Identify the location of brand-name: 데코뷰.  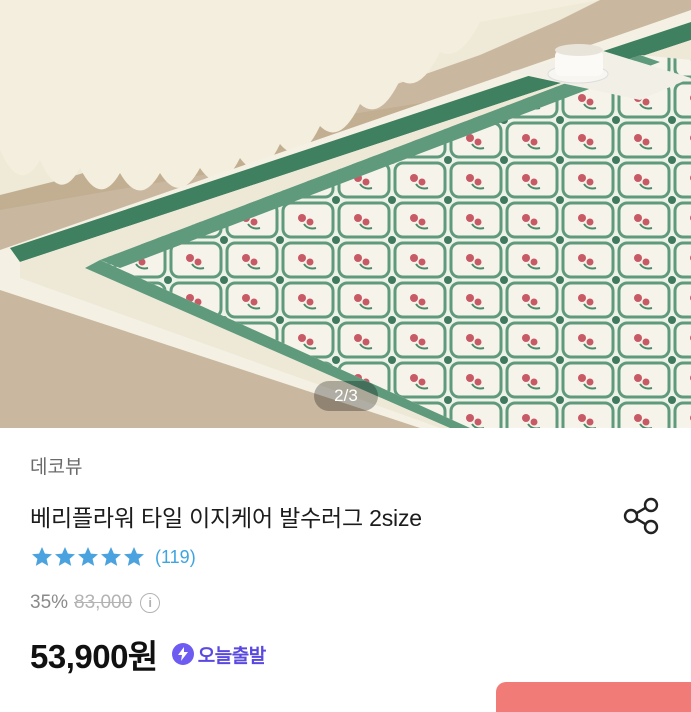
(56, 465).